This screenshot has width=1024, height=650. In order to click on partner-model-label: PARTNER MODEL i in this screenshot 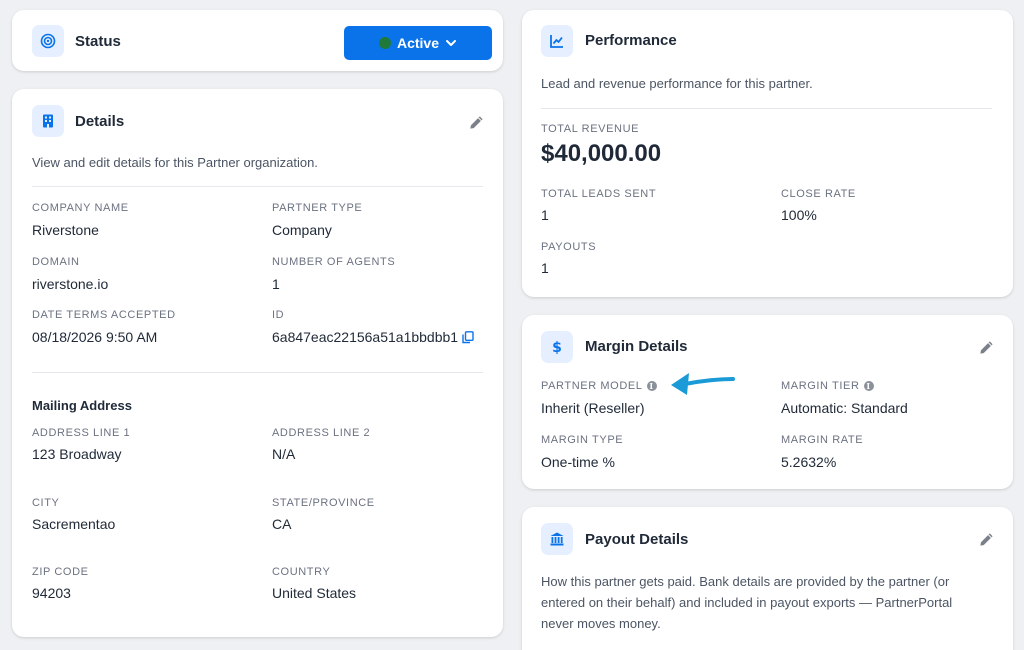, I will do `click(599, 386)`.